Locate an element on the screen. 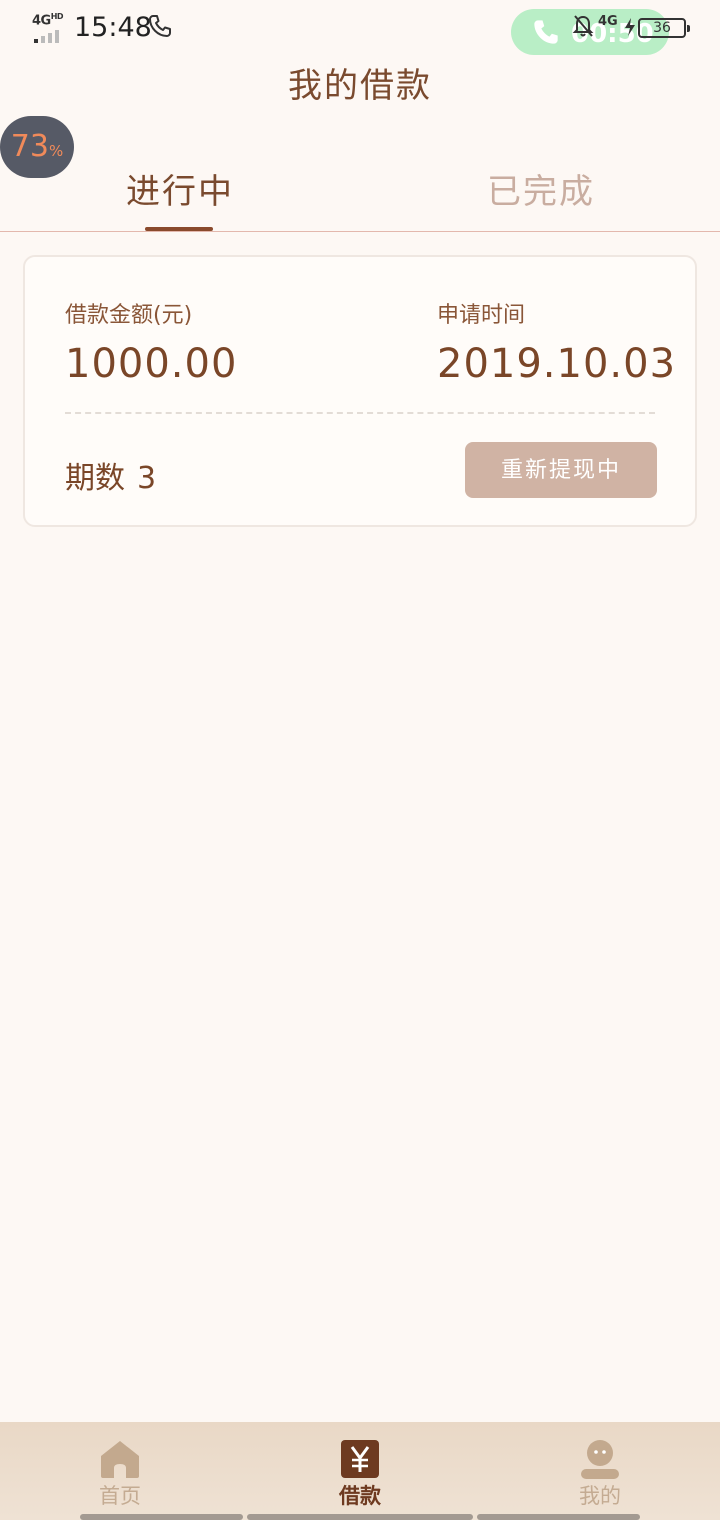 The image size is (720, 1520). gesture-bar-left is located at coordinates (161, 1517).